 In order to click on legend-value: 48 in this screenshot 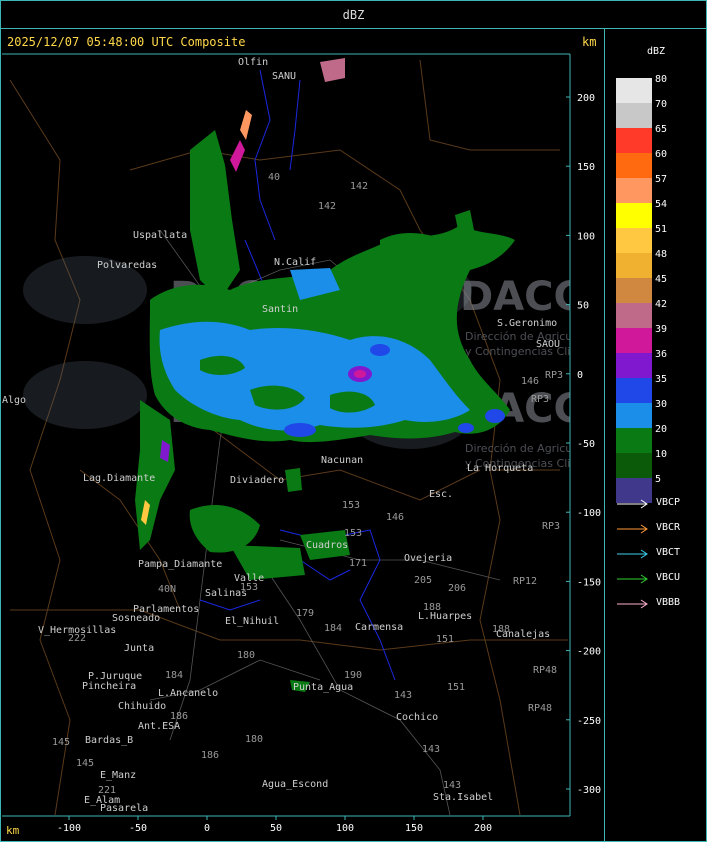, I will do `click(661, 254)`.